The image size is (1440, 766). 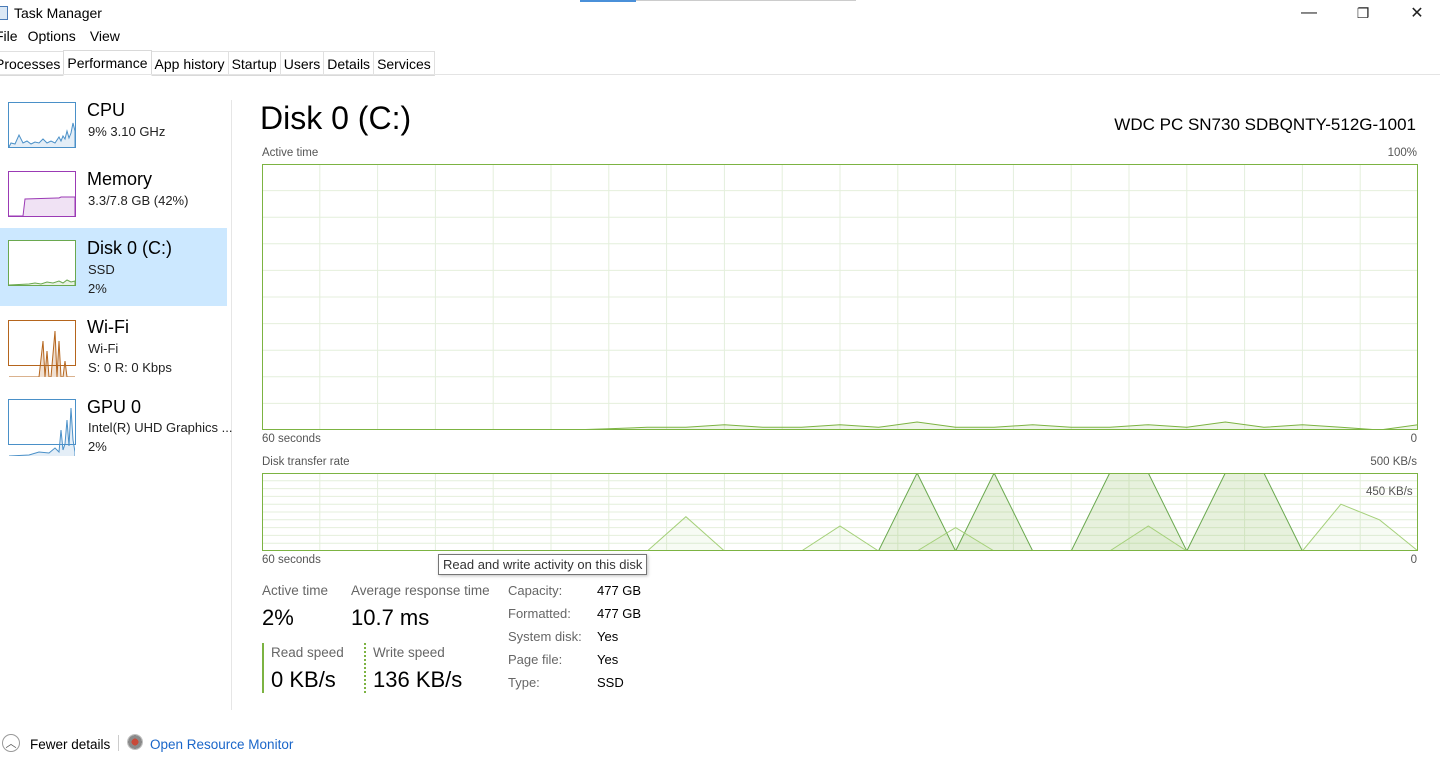 What do you see at coordinates (720, 13) in the screenshot?
I see `title-bar: Task Manager — ❐ ✕` at bounding box center [720, 13].